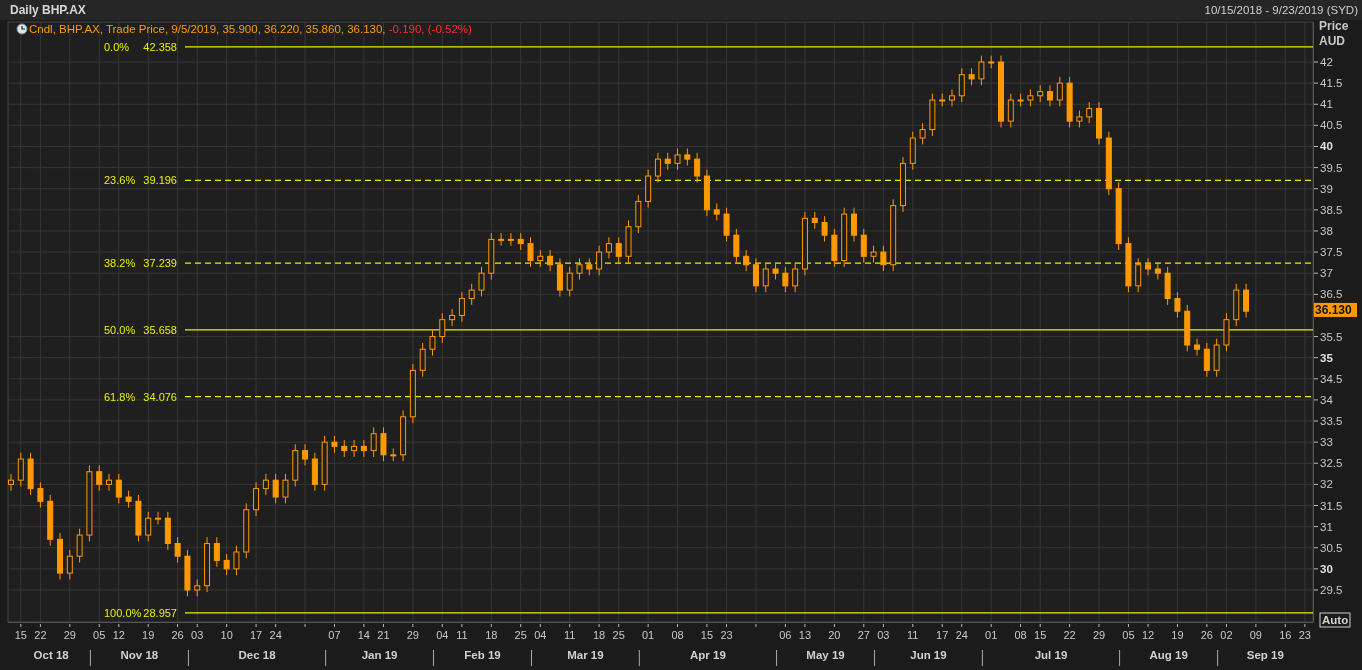 The image size is (1362, 670). Describe the element at coordinates (257, 655) in the screenshot. I see `x-axis-month-label: Dec 18` at that location.